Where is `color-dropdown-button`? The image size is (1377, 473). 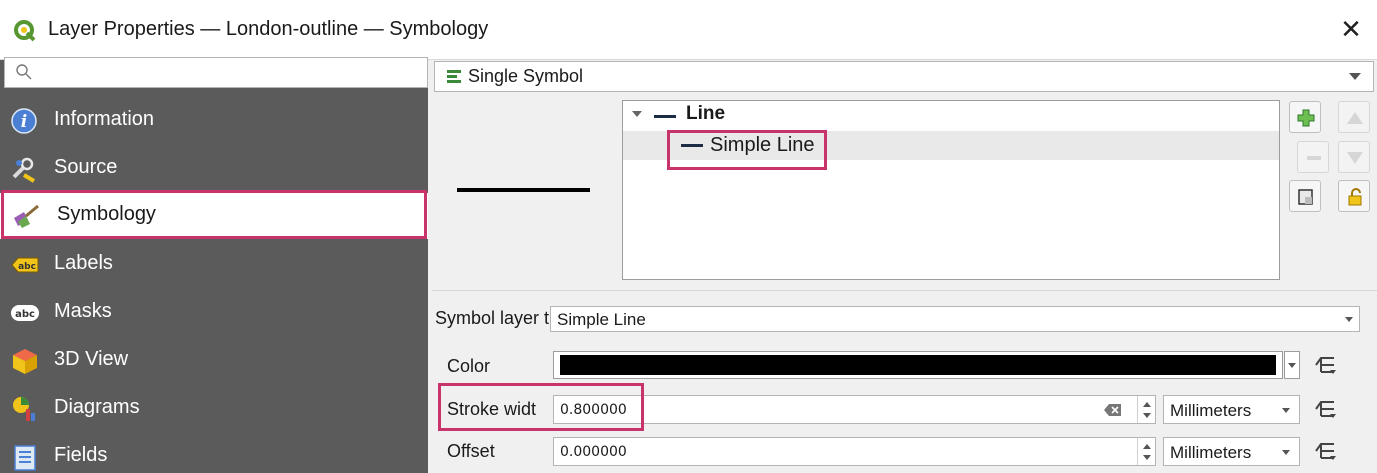
color-dropdown-button is located at coordinates (1292, 365).